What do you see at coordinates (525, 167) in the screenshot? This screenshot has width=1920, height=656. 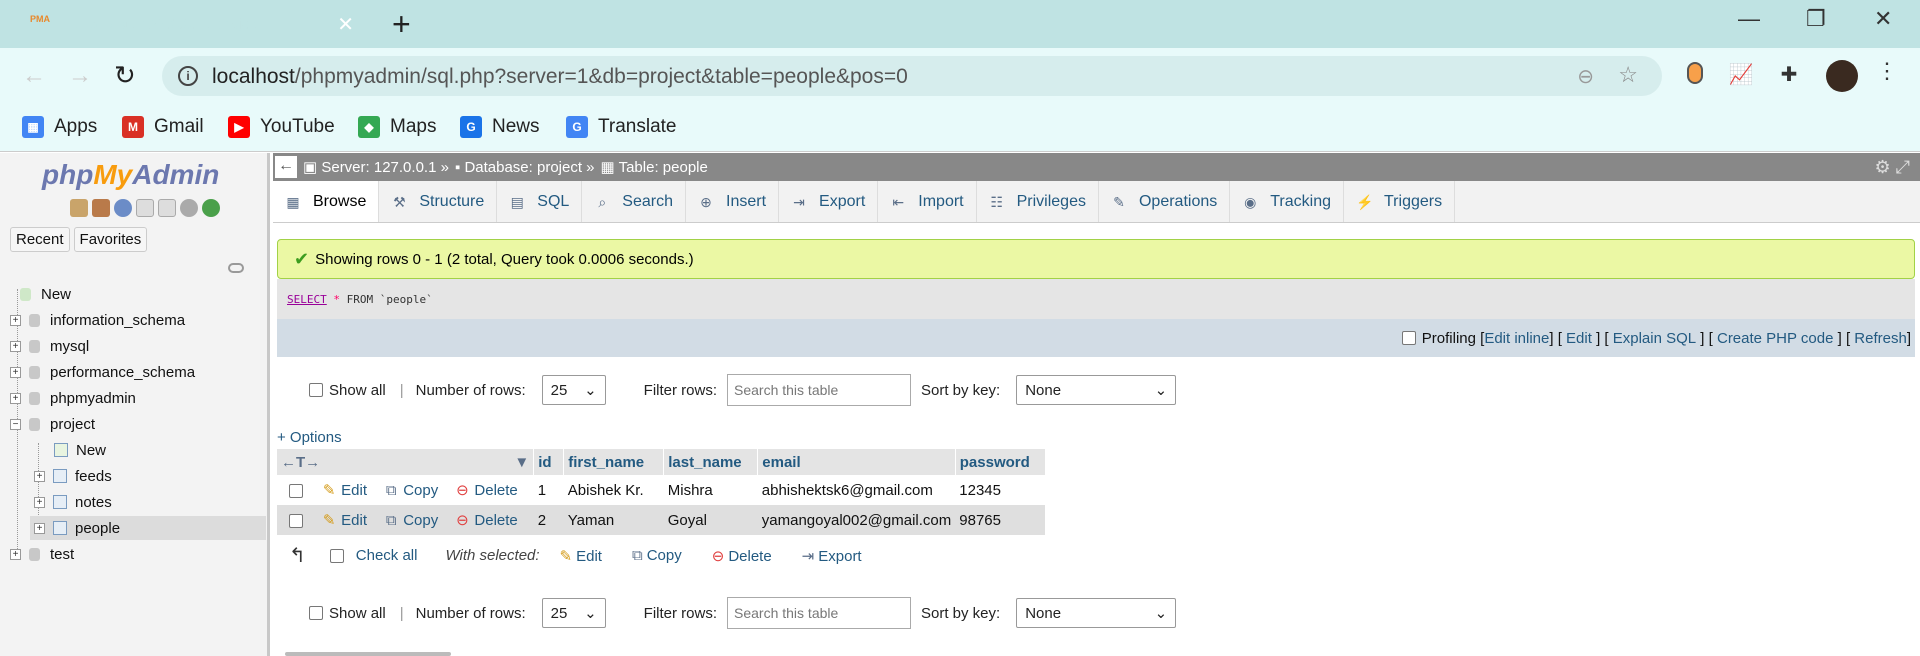 I see `breadcrumb-database: ▪ Database: project »` at bounding box center [525, 167].